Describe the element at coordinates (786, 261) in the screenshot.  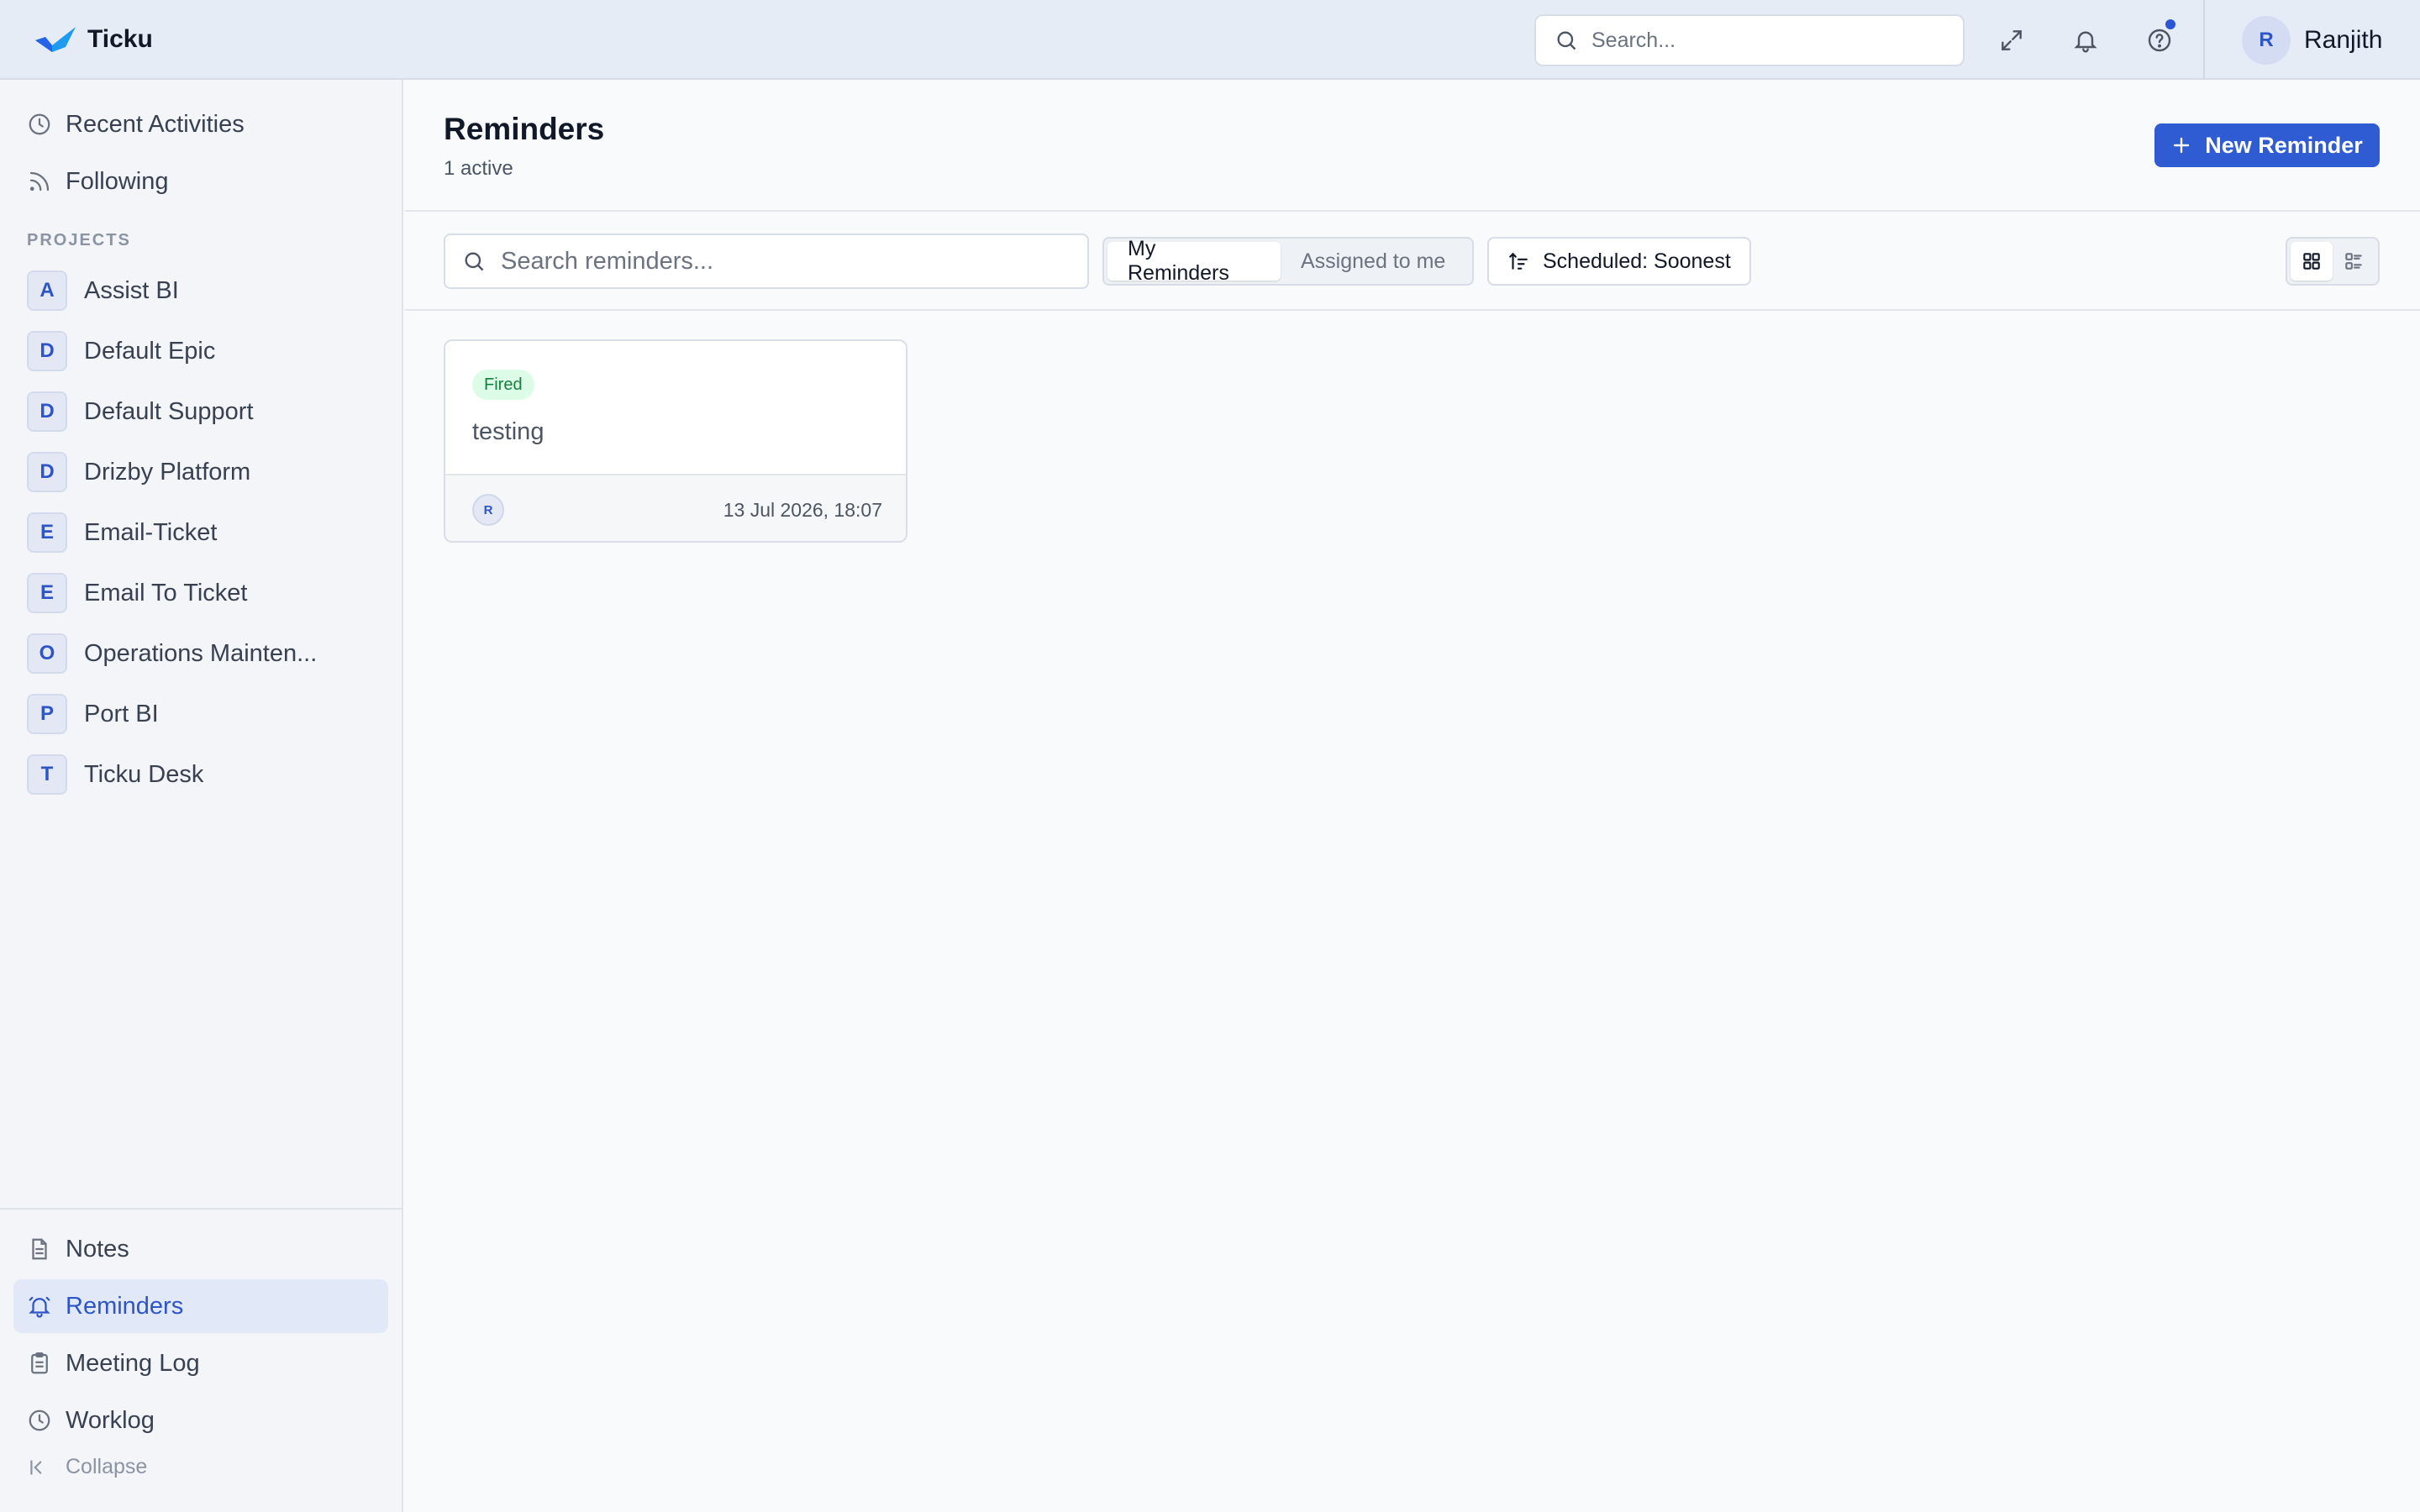
I see `reminder-search-input` at that location.